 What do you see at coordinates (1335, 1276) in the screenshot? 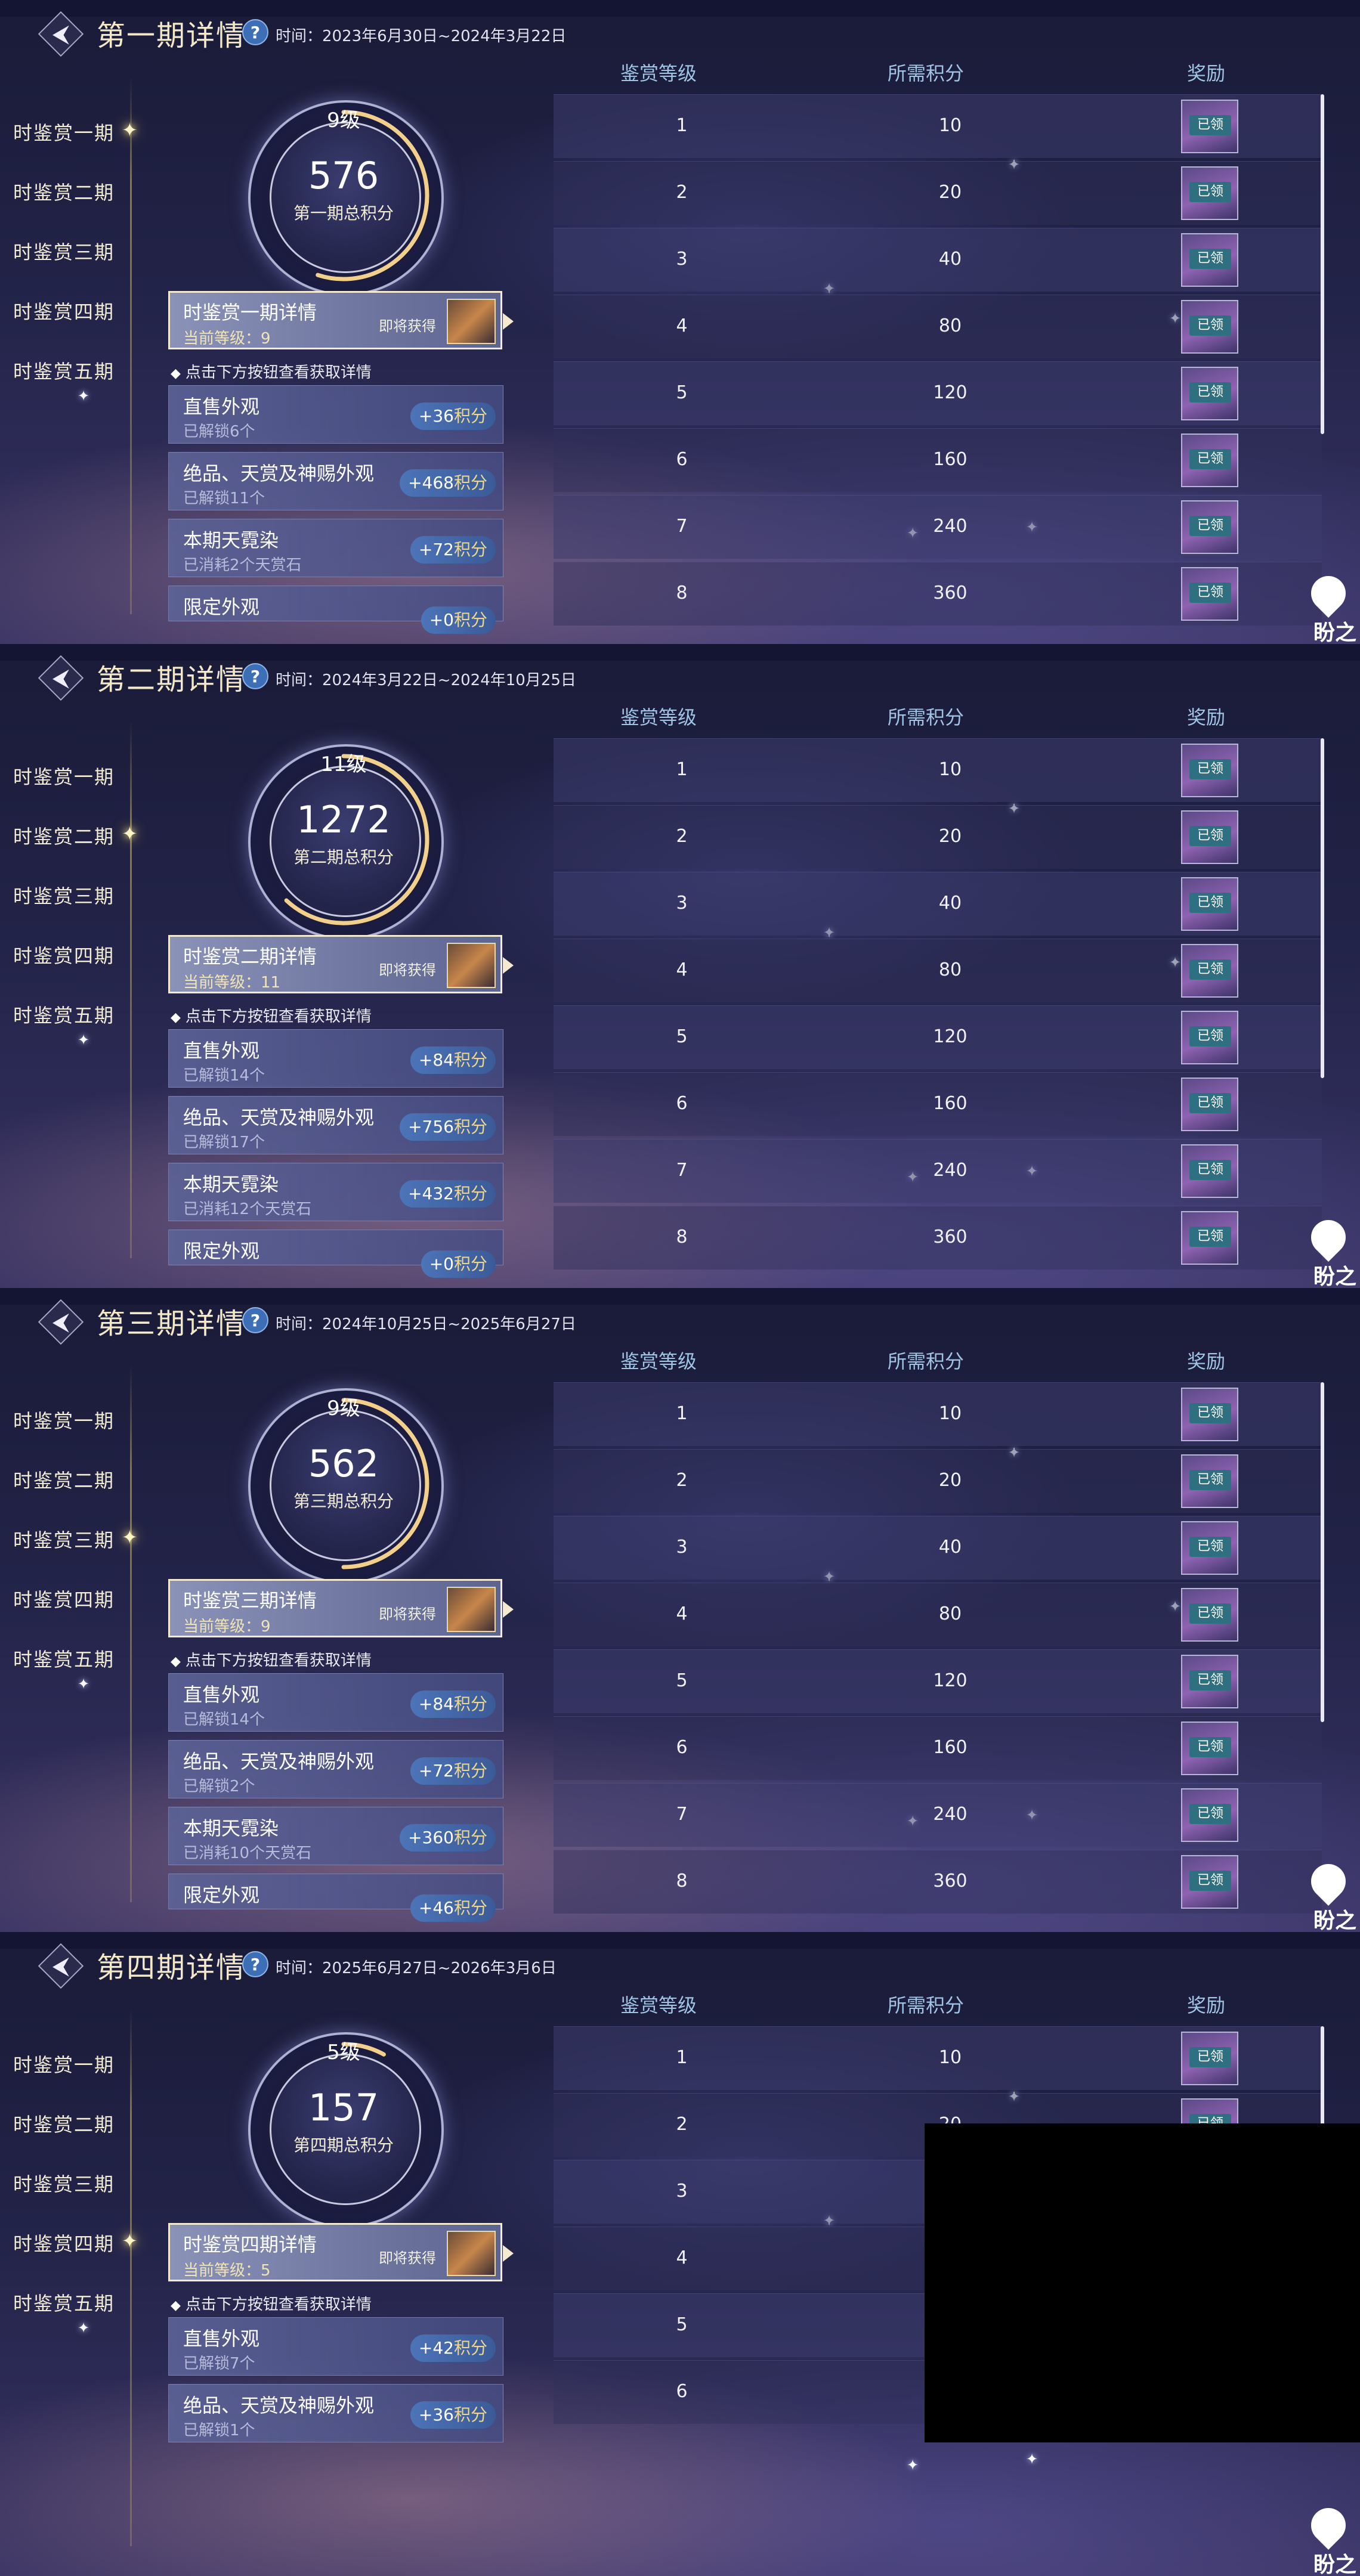
I see `logo-text: 盼之` at bounding box center [1335, 1276].